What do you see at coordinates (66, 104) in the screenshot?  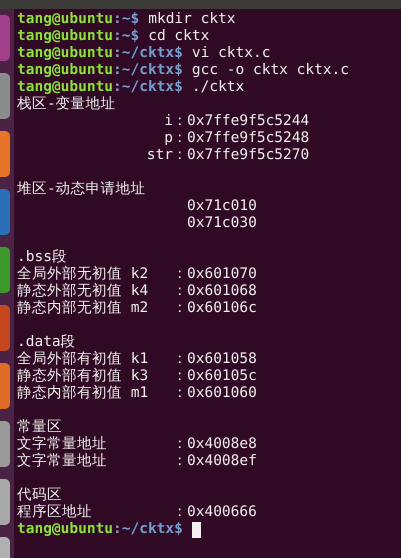 I see `section-heading: 栈区-变量地址` at bounding box center [66, 104].